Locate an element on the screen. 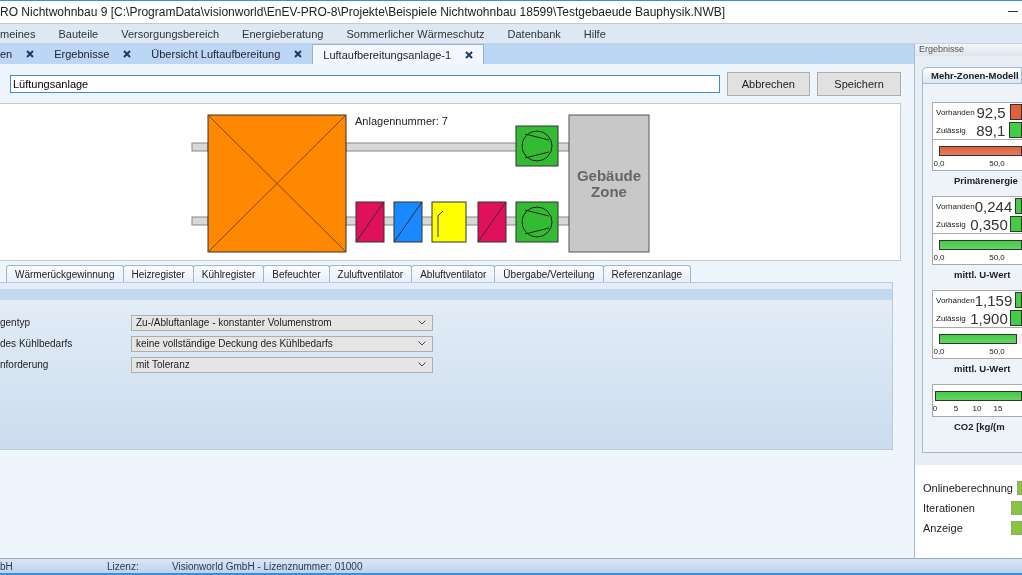 This screenshot has height=575, width=1022. value-text: 92,5 is located at coordinates (990, 112).